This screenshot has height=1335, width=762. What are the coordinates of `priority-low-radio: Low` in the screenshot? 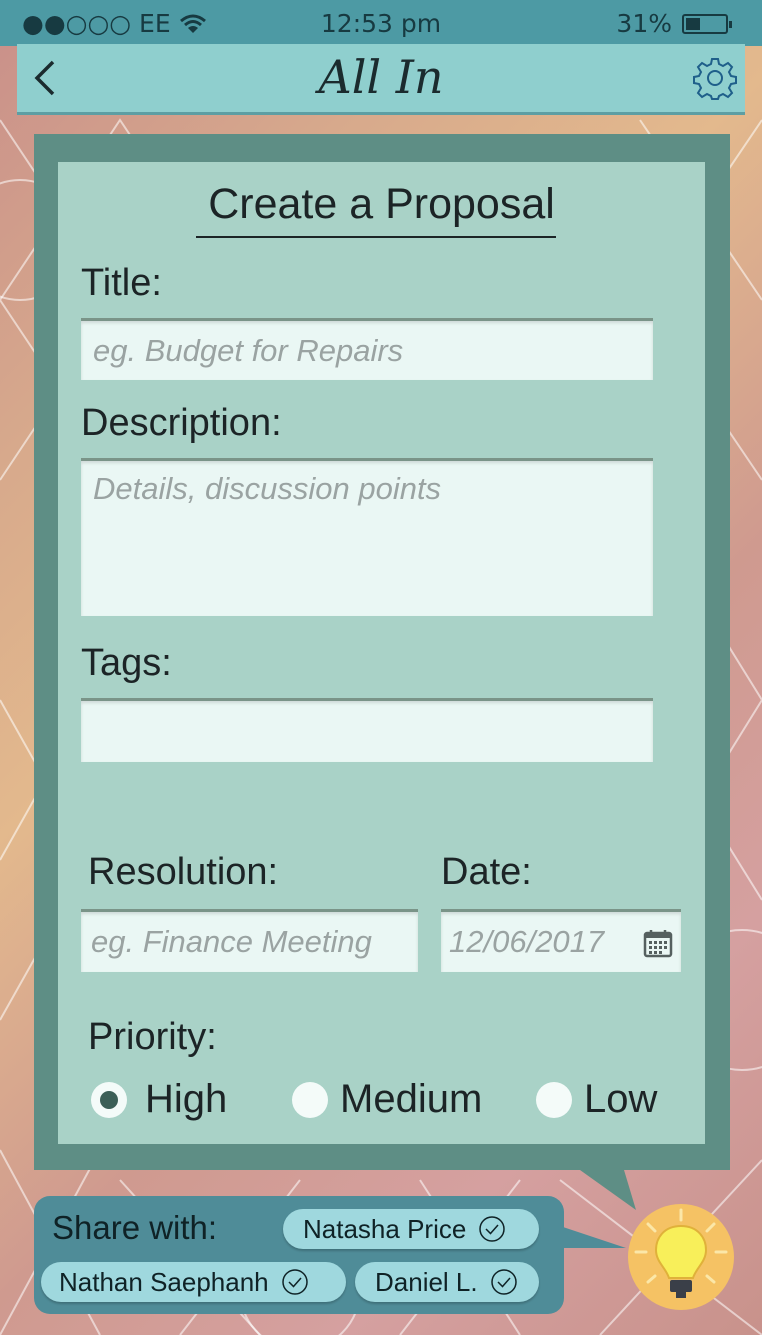 It's located at (596, 1099).